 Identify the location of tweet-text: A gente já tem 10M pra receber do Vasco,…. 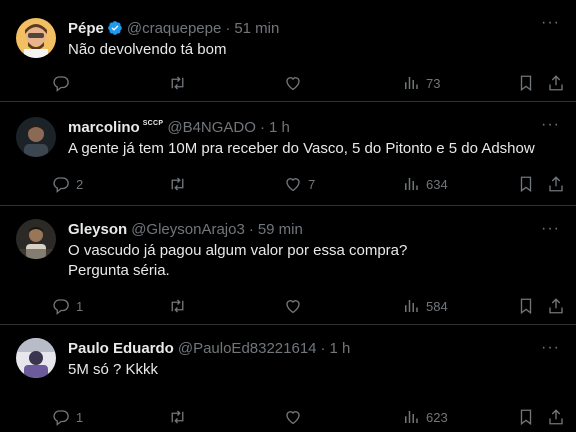
(301, 148).